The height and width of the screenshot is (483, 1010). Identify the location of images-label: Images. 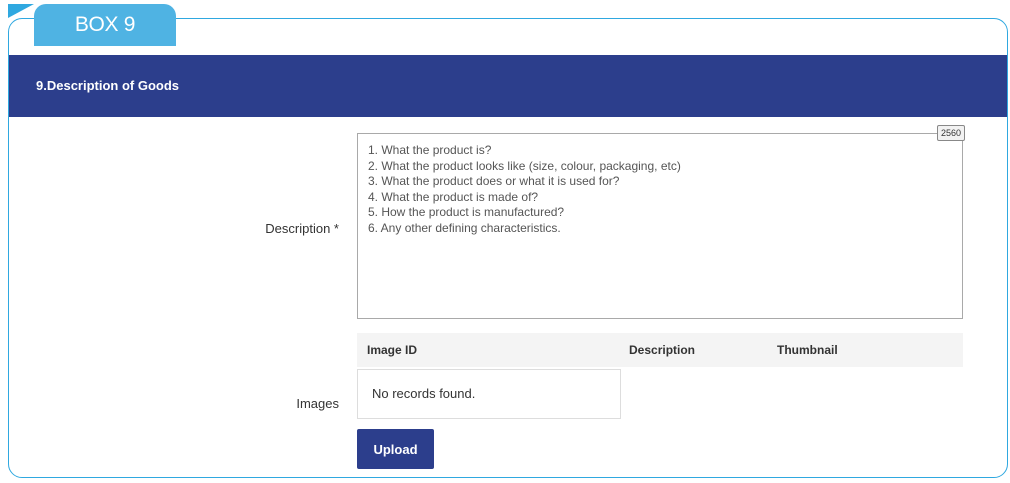
(317, 403).